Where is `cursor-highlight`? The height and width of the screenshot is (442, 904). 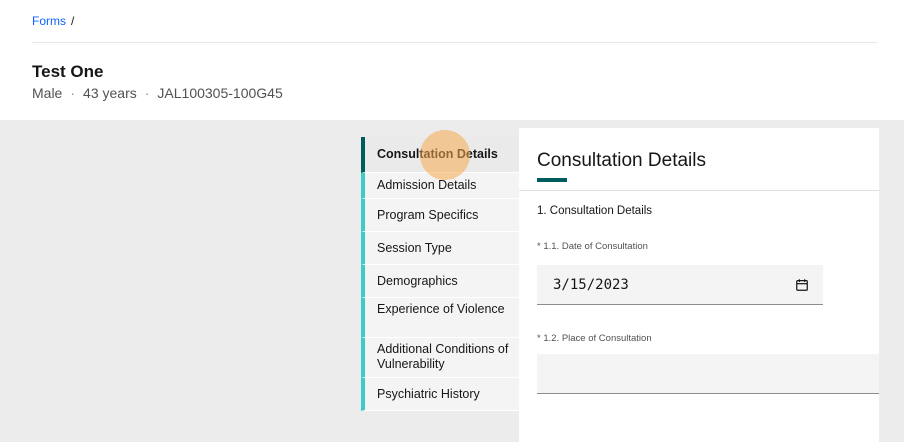
cursor-highlight is located at coordinates (445, 155).